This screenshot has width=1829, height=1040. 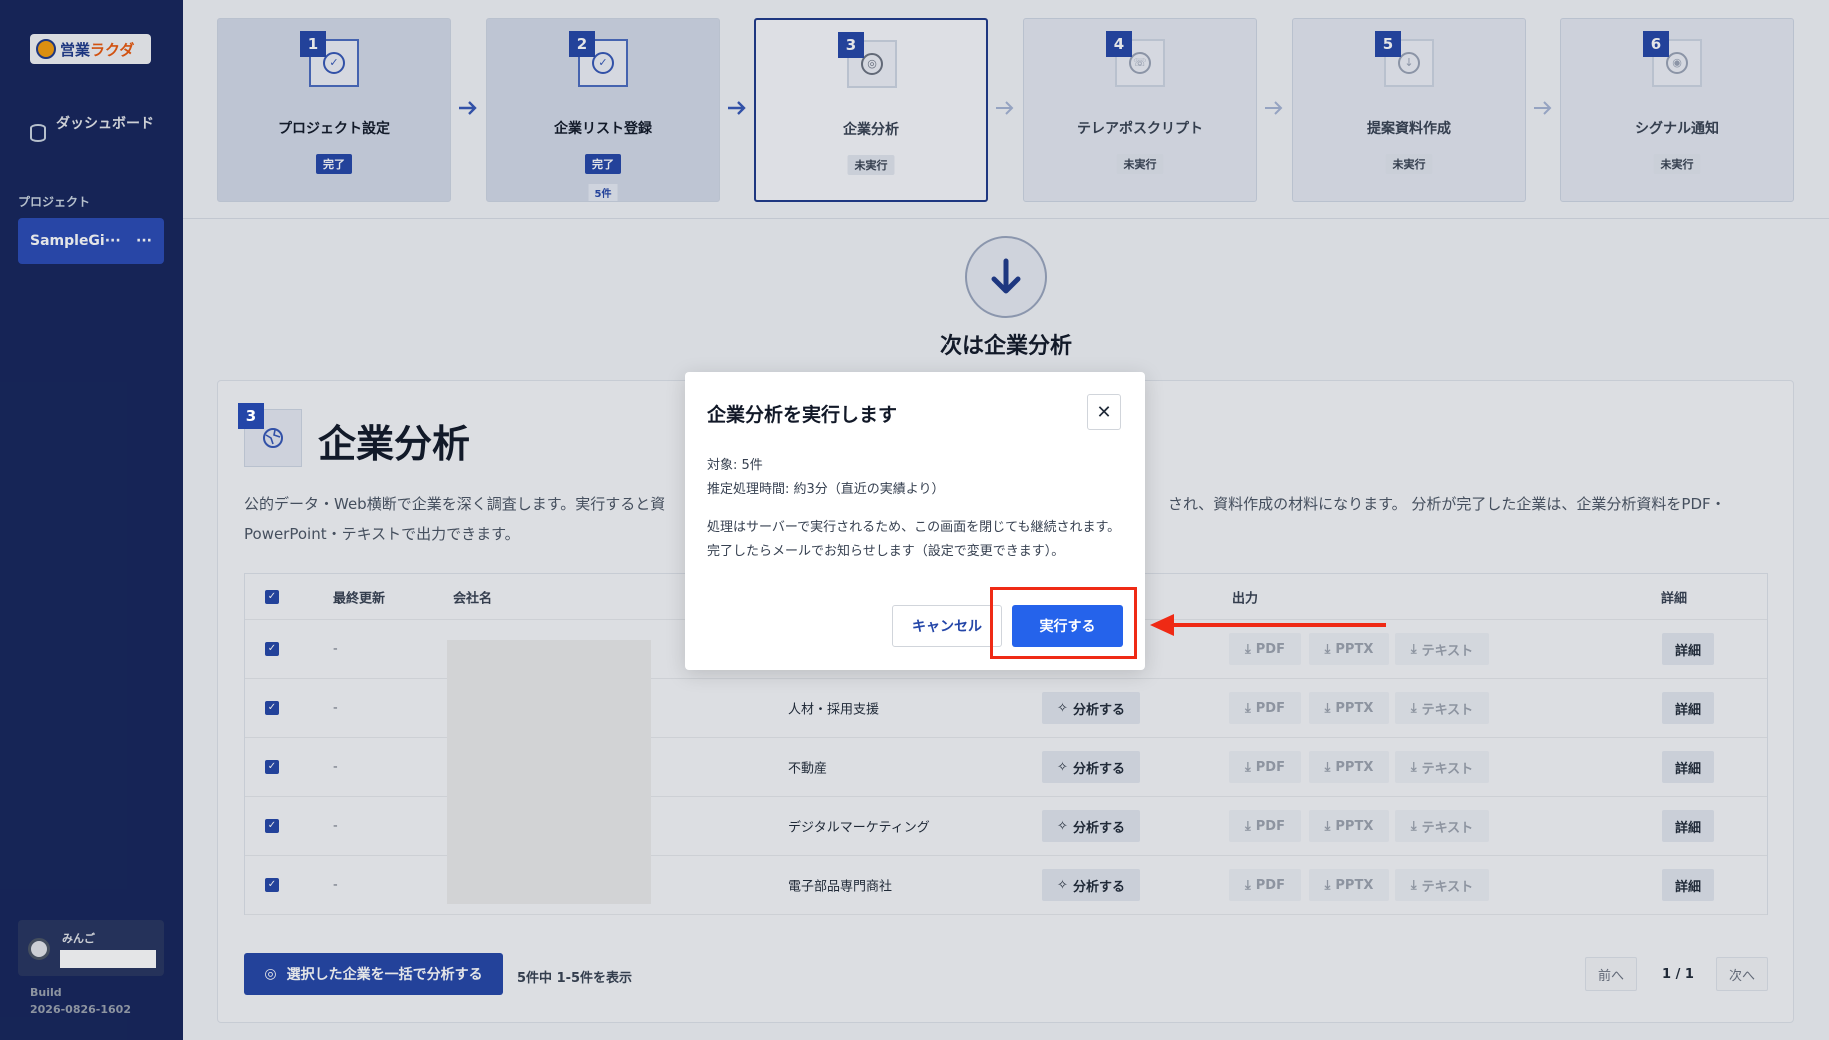 I want to click on annotation-highlight-box, so click(x=1063, y=623).